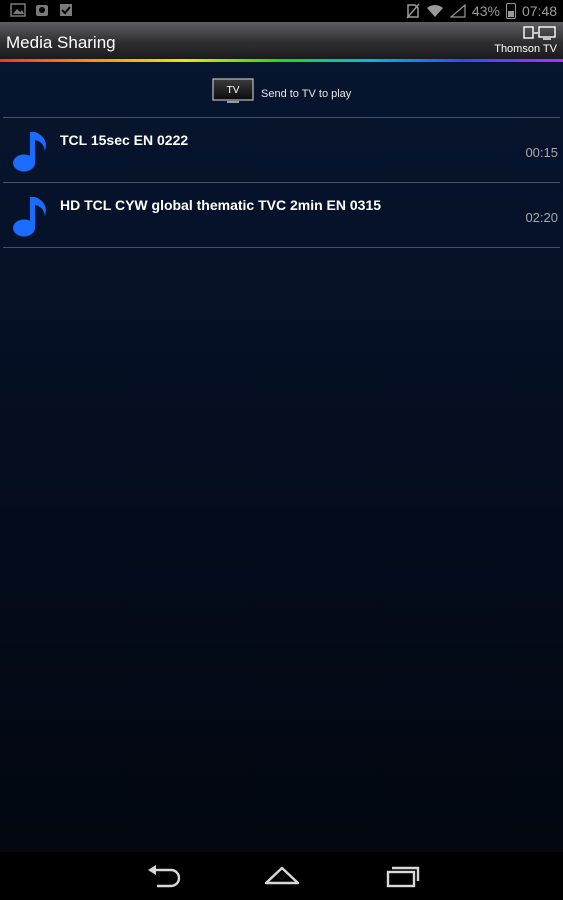  Describe the element at coordinates (61, 42) in the screenshot. I see `page-title: Media Sharing` at that location.